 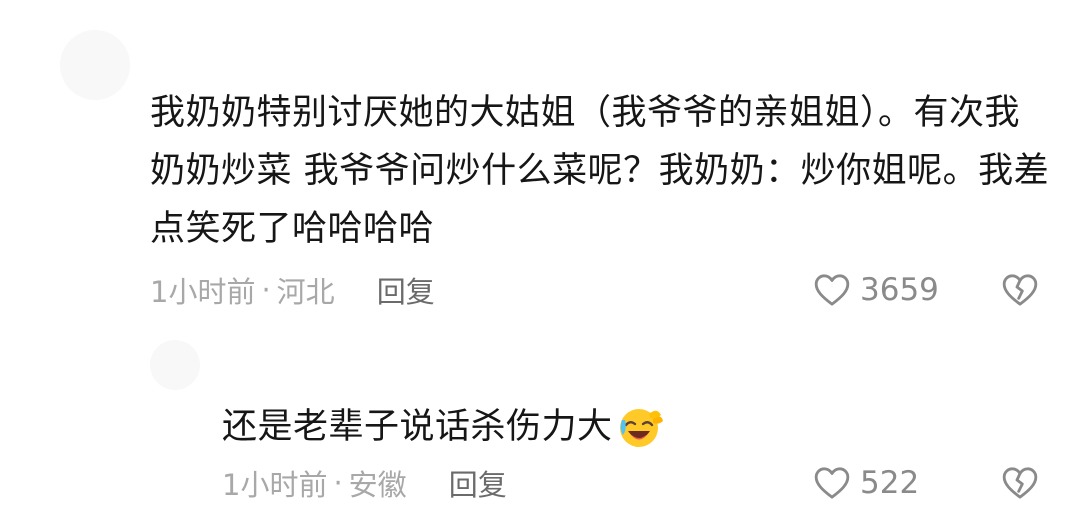 I want to click on reply-time: 1小时前, so click(x=275, y=485).